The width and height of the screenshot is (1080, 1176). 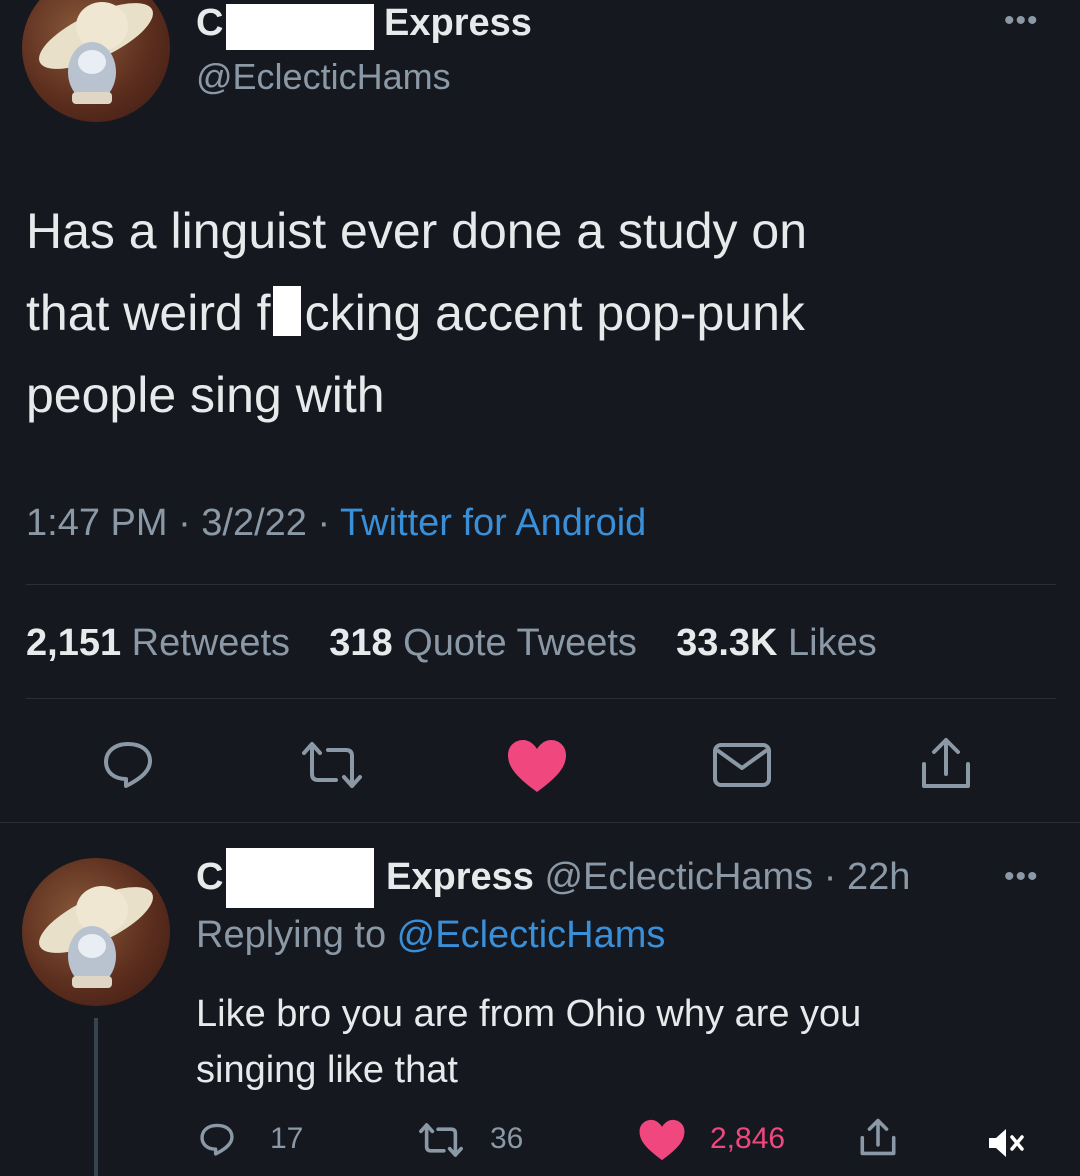 What do you see at coordinates (296, 935) in the screenshot?
I see `replying-to-label: Replying to` at bounding box center [296, 935].